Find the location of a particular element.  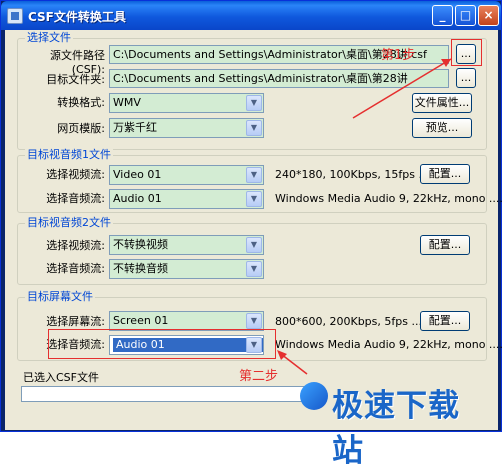

av2-video-label: 选择视频流: is located at coordinates (75, 245).